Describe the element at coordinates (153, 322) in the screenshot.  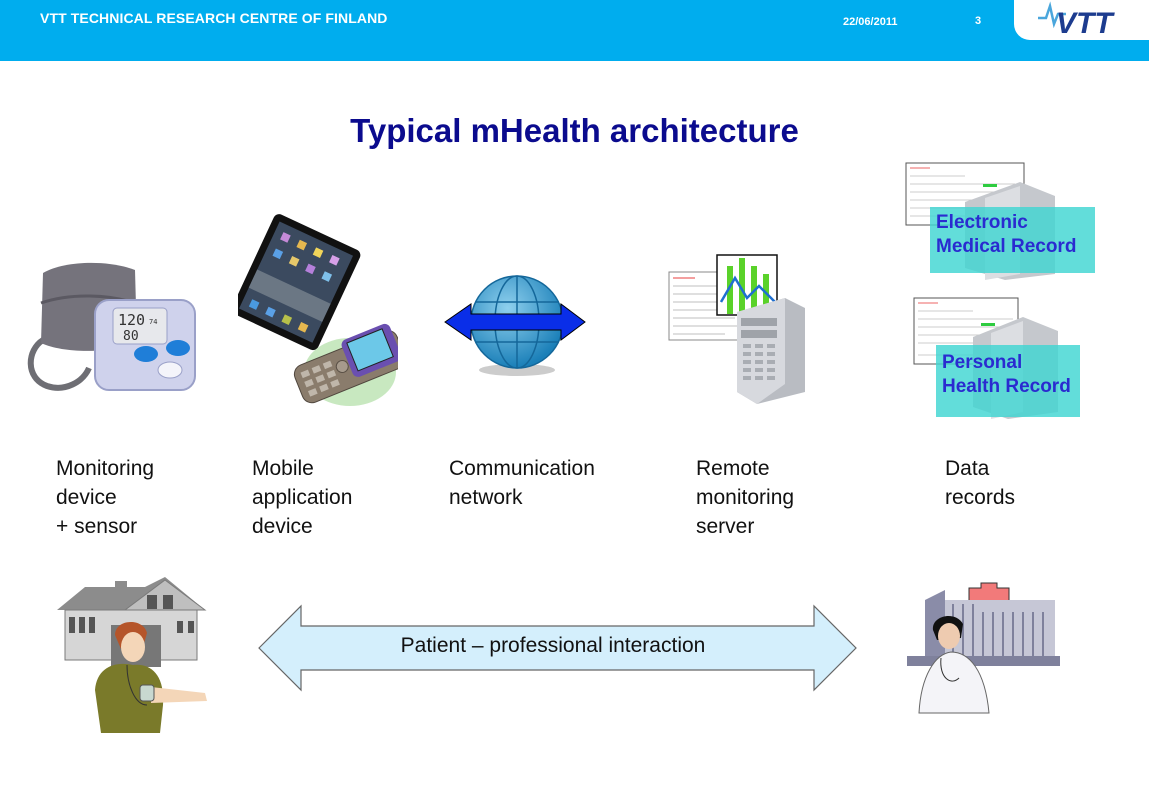
I see `pulse-reading: 74` at that location.